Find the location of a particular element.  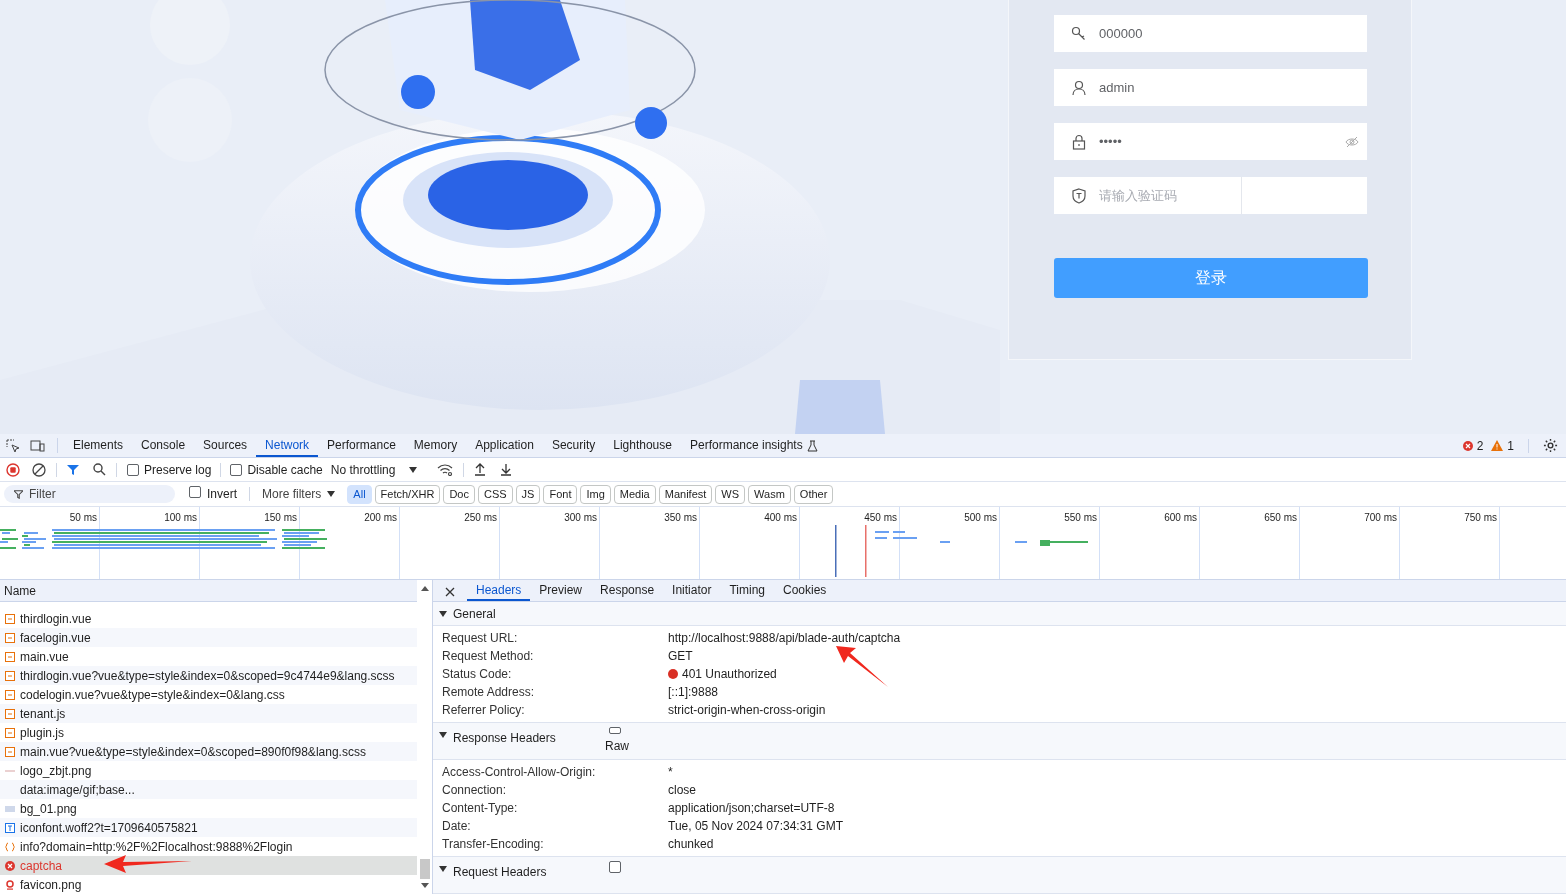

request-row: thirdlogin.vue?vue&type=style&index=0&scoped=9c4744e9&lang.scss is located at coordinates (208, 675).